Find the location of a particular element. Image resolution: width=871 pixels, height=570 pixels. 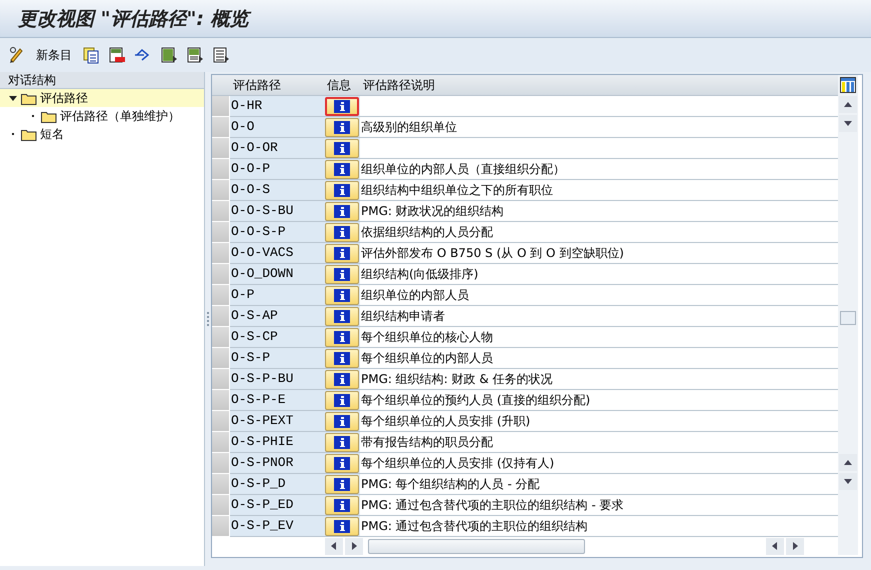

table-cell: PMG: 通过包含替代项的主职位的组织结构 - 要求 is located at coordinates (599, 505).